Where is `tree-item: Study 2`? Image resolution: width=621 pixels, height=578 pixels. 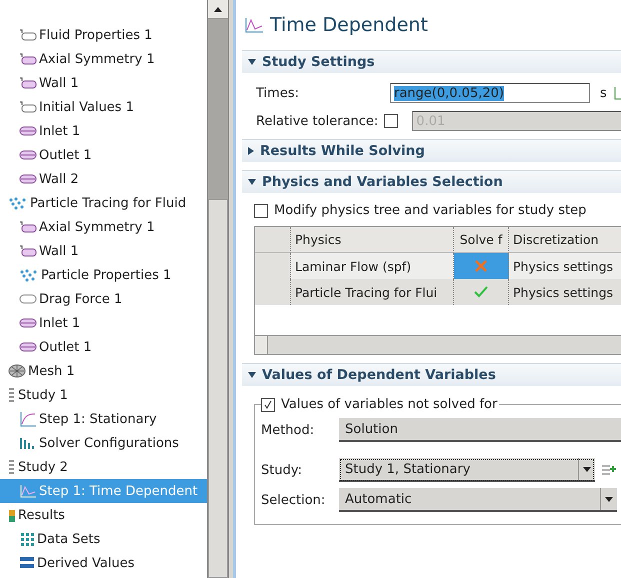
tree-item: Study 2 is located at coordinates (103, 467).